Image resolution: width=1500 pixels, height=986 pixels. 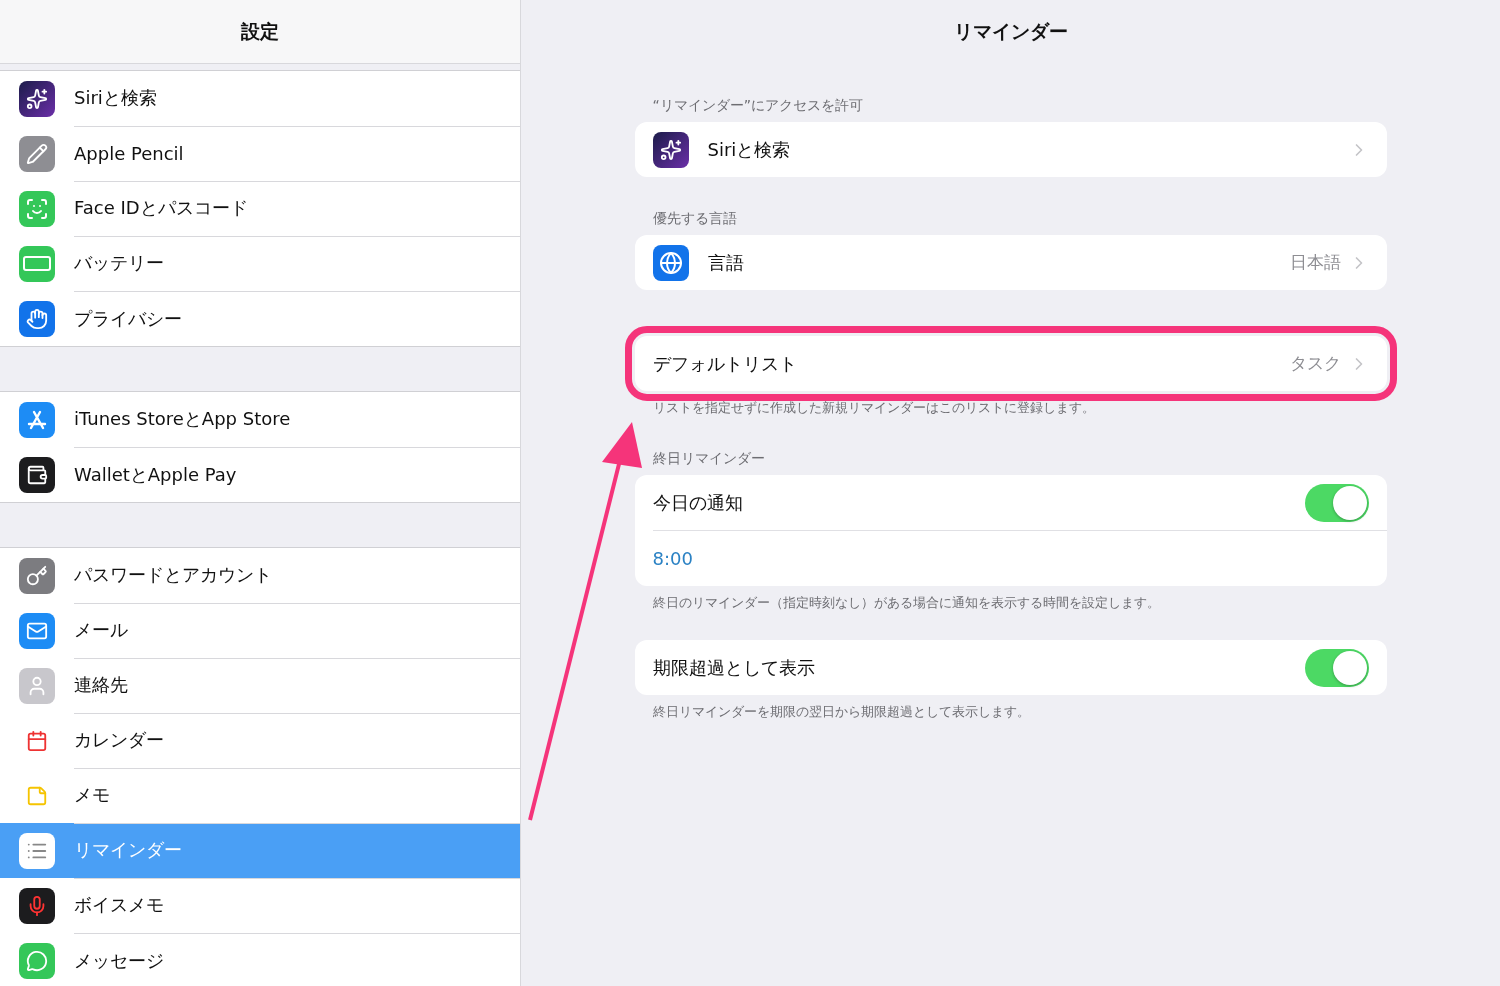 What do you see at coordinates (734, 667) in the screenshot?
I see `row-label: 期限超過として表示` at bounding box center [734, 667].